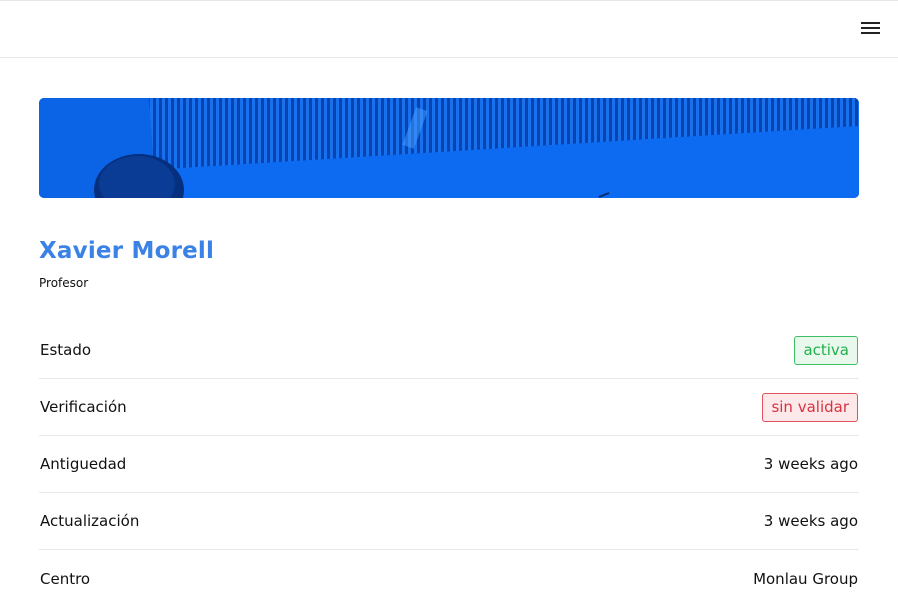 This screenshot has width=898, height=607. I want to click on detail-label: Actualización, so click(90, 521).